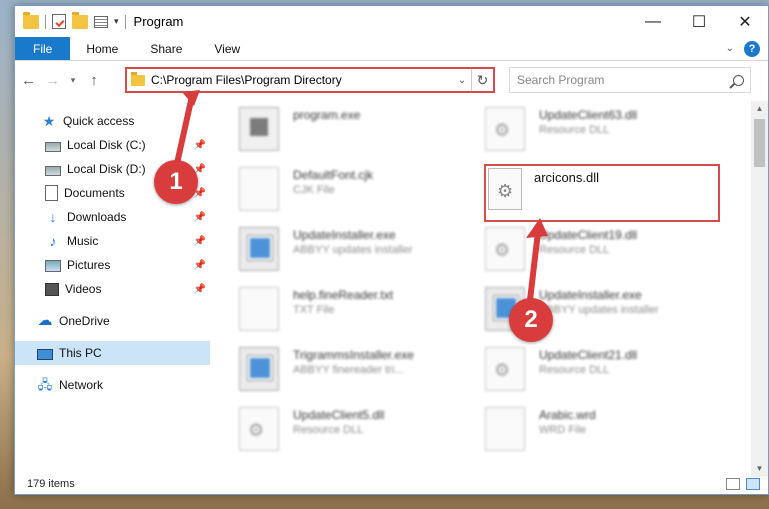 Image resolution: width=769 pixels, height=509 pixels. What do you see at coordinates (112, 385) in the screenshot?
I see `sidebar-item-network: 🖧 Network` at bounding box center [112, 385].